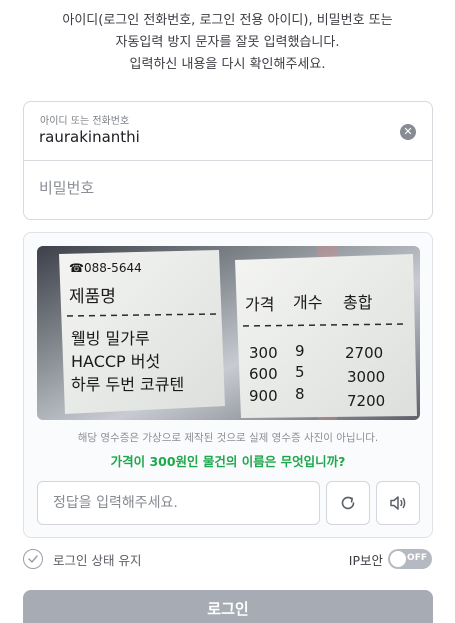 The width and height of the screenshot is (455, 623). What do you see at coordinates (92, 297) in the screenshot?
I see `receipt-product-header: 제품명` at bounding box center [92, 297].